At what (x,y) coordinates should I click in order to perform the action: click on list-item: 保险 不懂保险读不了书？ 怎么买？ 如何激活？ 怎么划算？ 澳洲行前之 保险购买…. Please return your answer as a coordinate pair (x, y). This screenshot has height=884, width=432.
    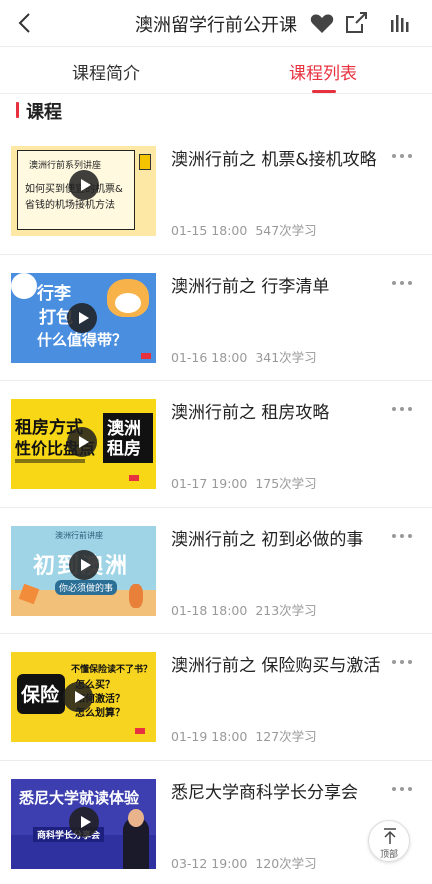
    Looking at the image, I should click on (216, 697).